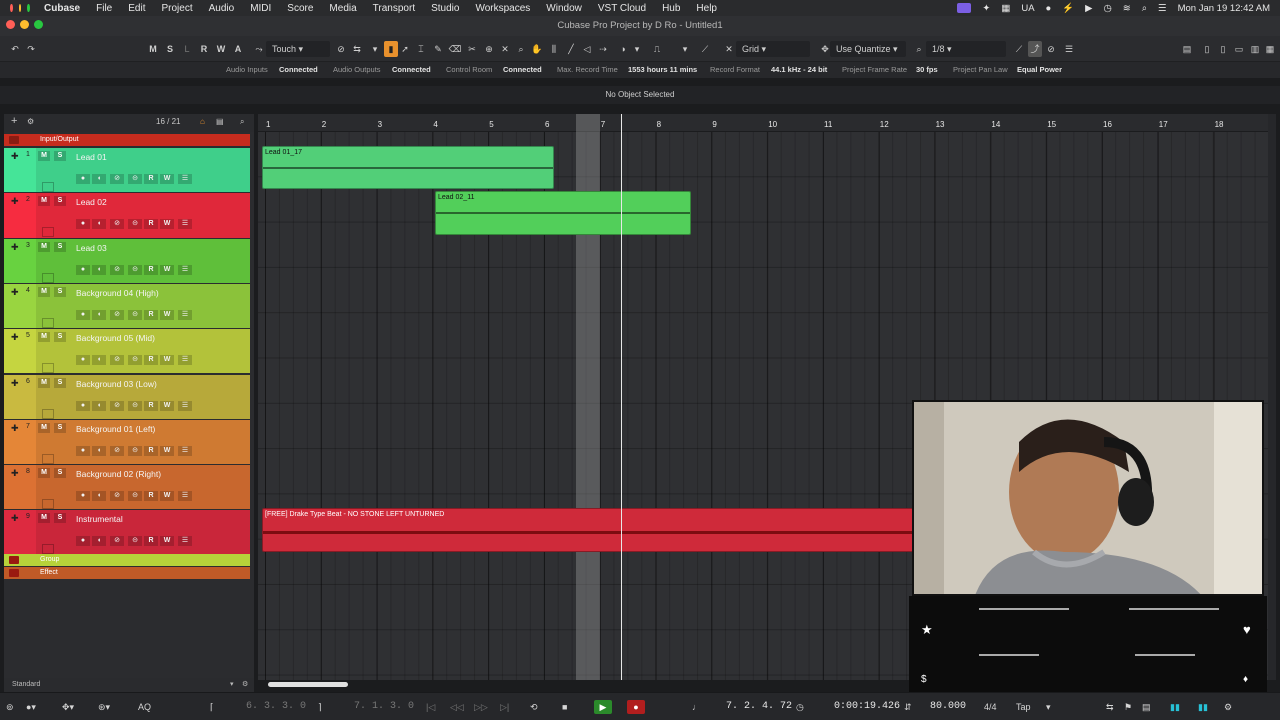 This screenshot has width=1280, height=720. Describe the element at coordinates (563, 213) in the screenshot. I see `audio-event-lead-02: Lead 02_11` at that location.